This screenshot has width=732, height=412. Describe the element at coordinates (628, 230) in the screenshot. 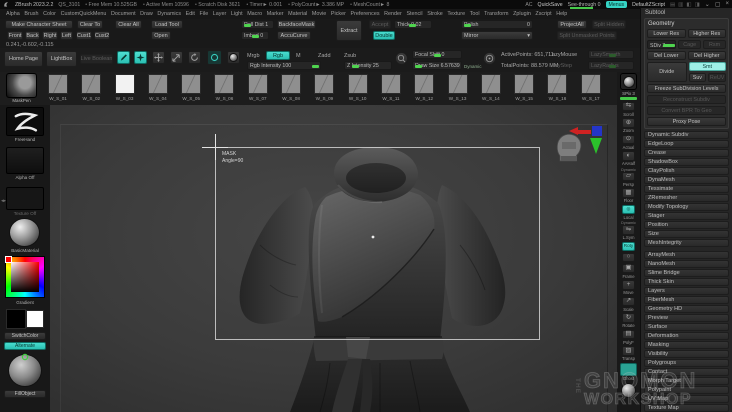

I see `shelf-button: Dynamic ⇋ L.Sym` at that location.